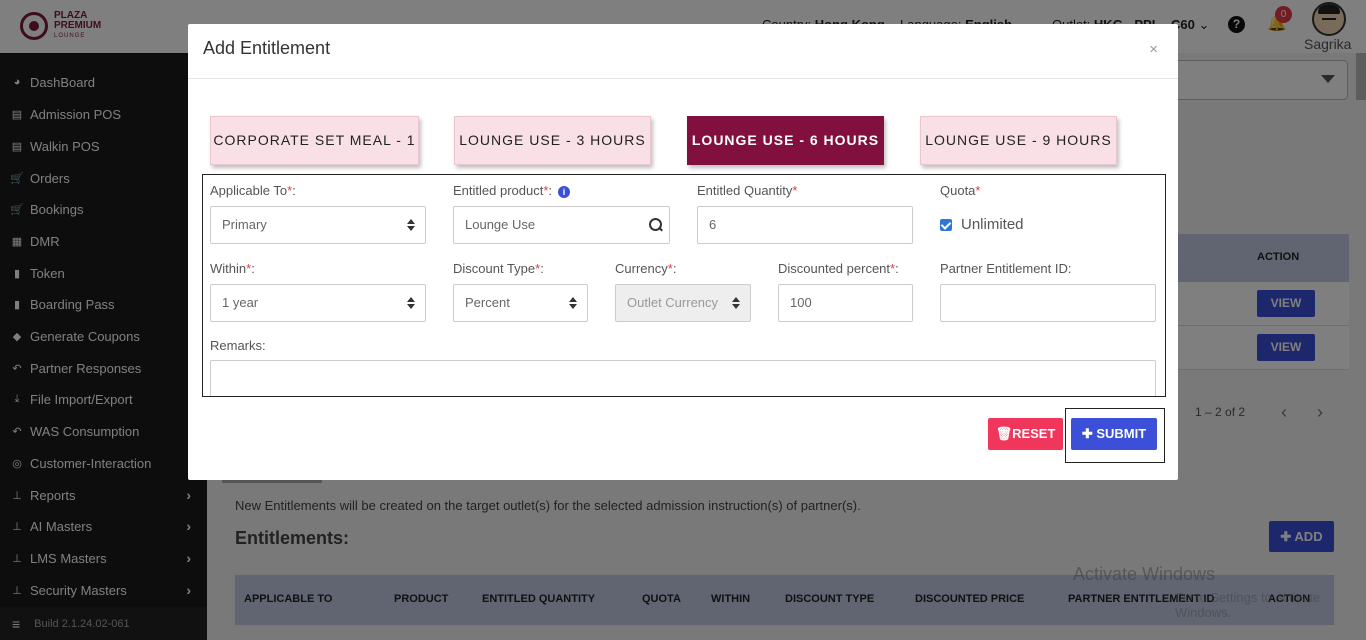  I want to click on select-value: Primary, so click(244, 224).